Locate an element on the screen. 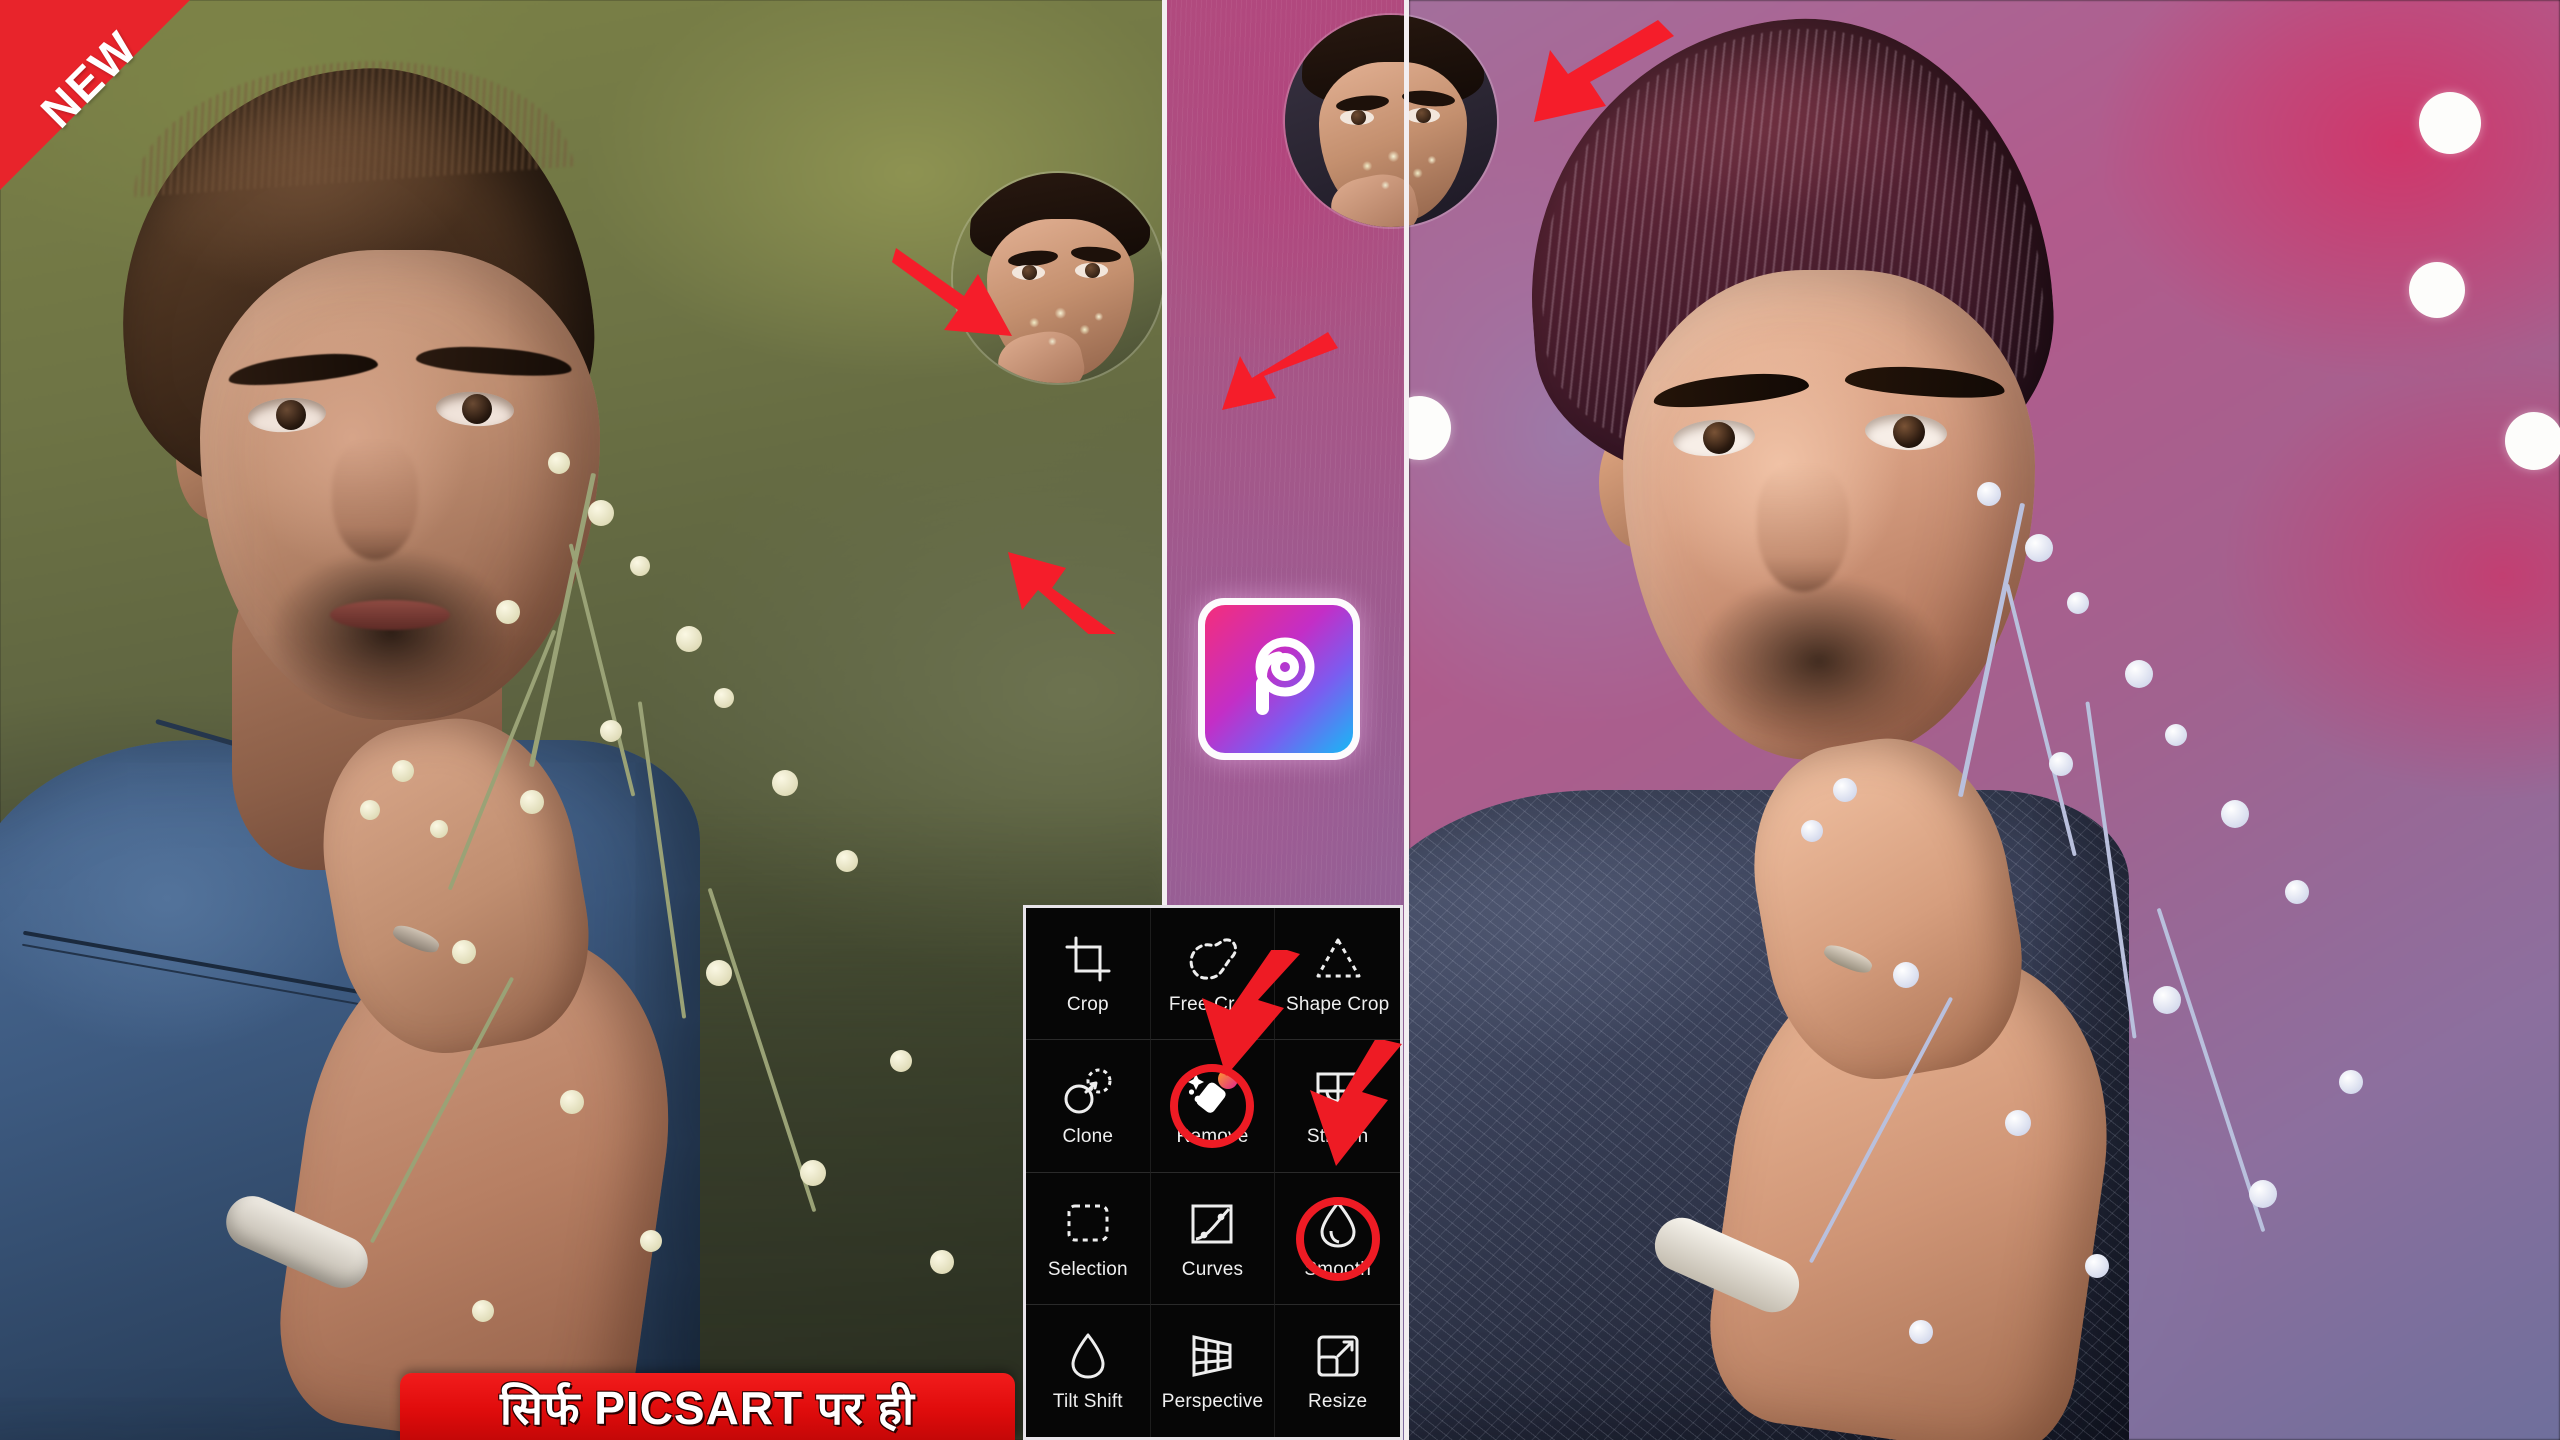  tool-smooth: Smooth is located at coordinates (1337, 1239).